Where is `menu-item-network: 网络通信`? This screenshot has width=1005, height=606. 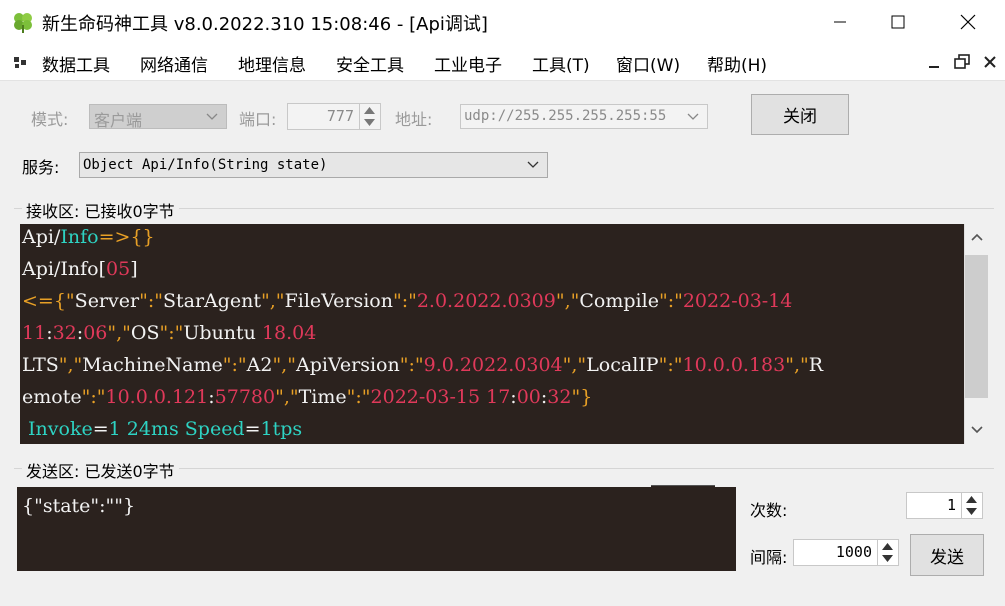 menu-item-network: 网络通信 is located at coordinates (174, 63).